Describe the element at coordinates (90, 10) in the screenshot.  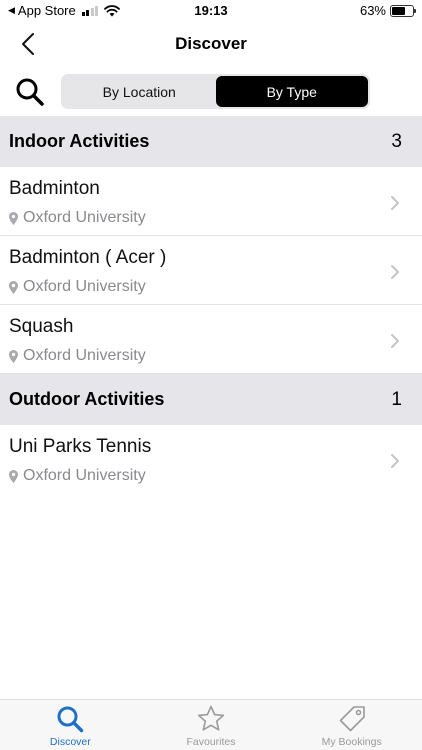
I see `signal-icon` at that location.